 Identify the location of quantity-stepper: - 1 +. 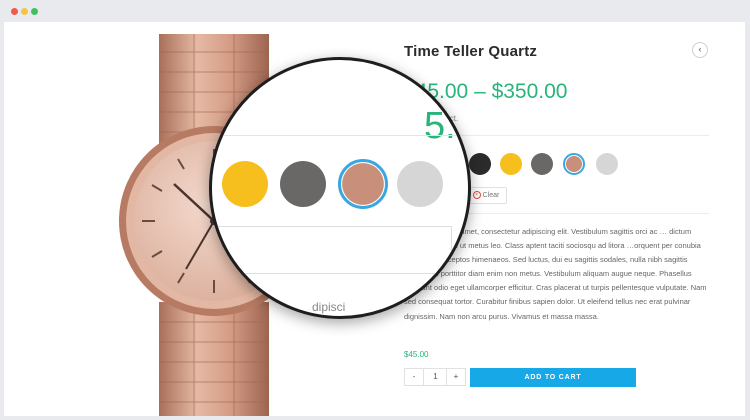
(435, 377).